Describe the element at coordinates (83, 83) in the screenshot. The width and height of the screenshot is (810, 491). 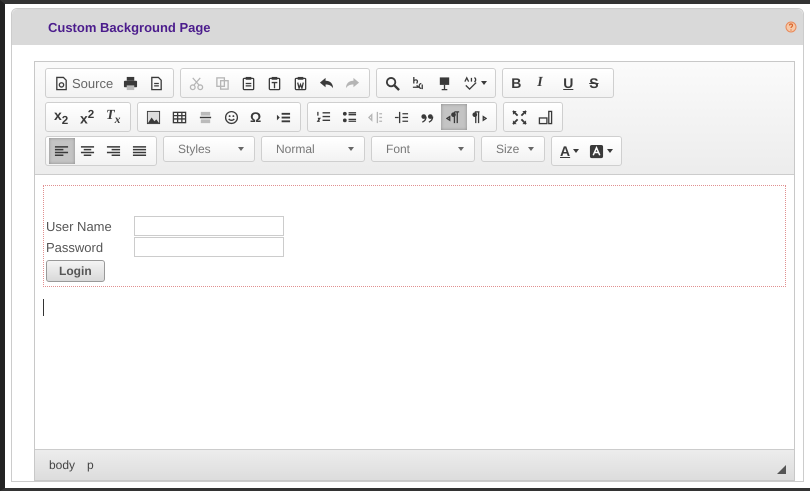
I see `source-button: Source` at that location.